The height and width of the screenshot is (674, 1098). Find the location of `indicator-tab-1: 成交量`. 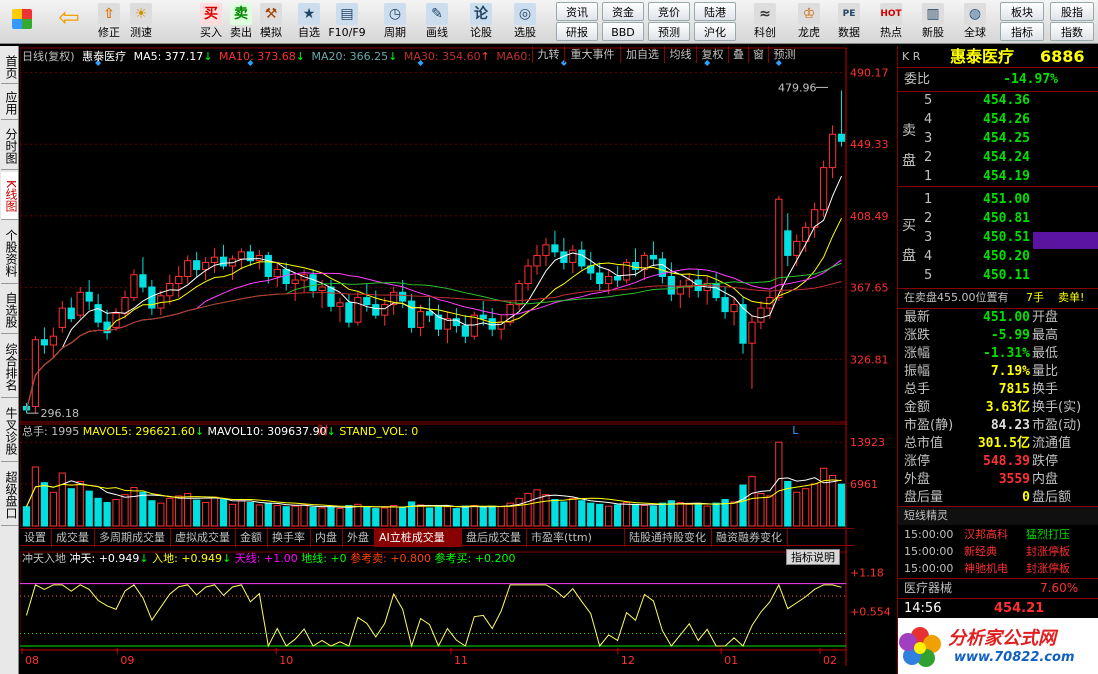

indicator-tab-1: 成交量 is located at coordinates (73, 538).